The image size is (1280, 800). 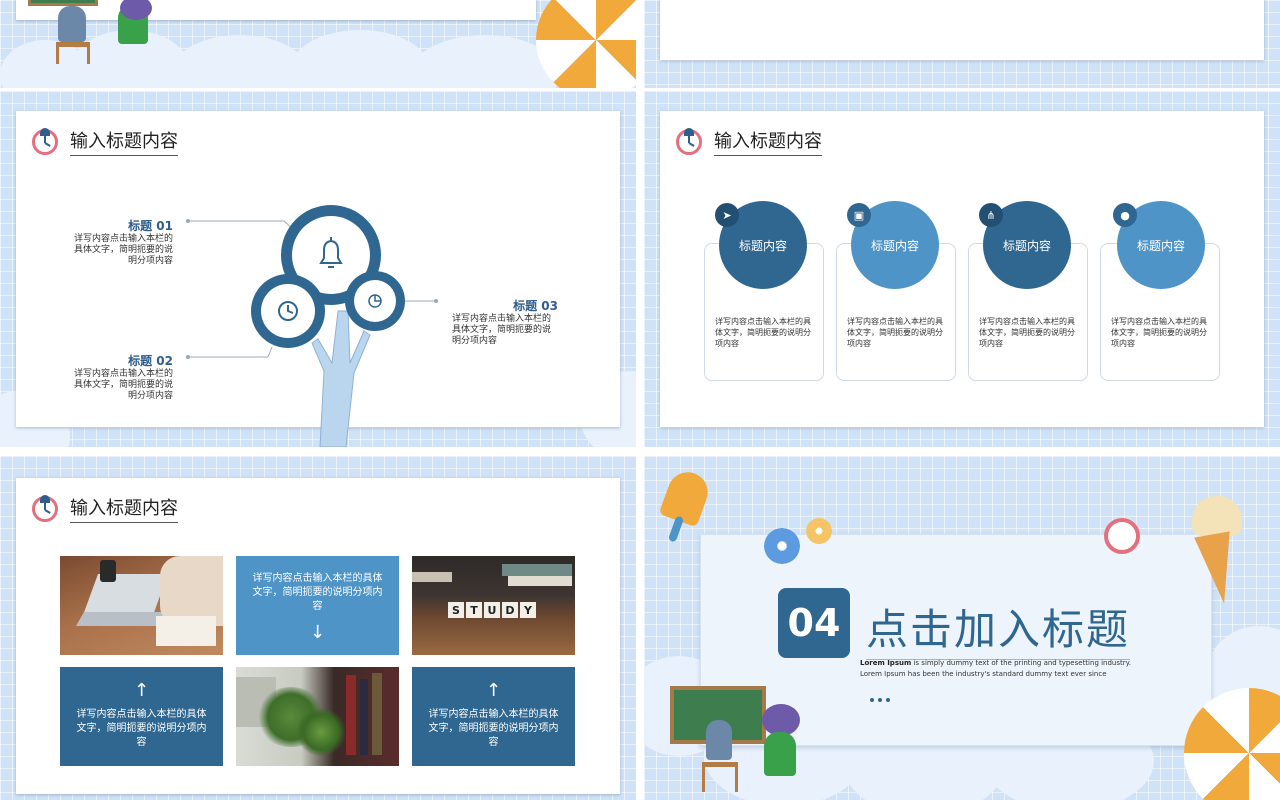 What do you see at coordinates (859, 215) in the screenshot?
I see `image-icon: ▣` at bounding box center [859, 215].